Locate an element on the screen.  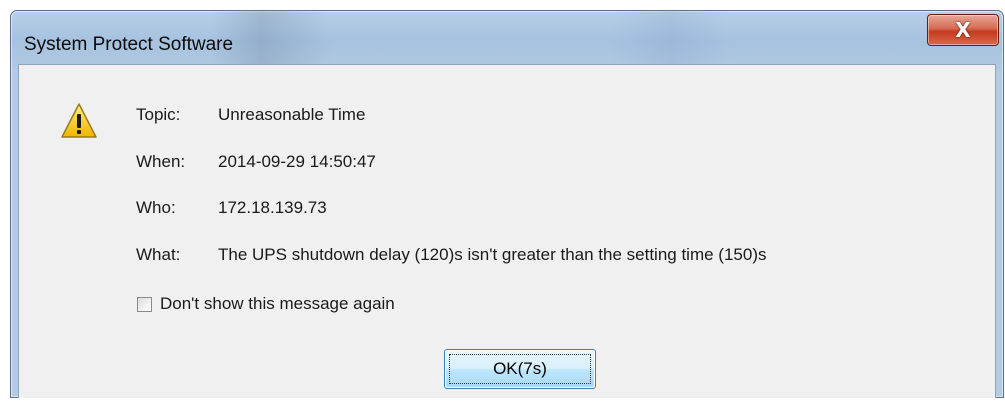
close-icon: X is located at coordinates (963, 30).